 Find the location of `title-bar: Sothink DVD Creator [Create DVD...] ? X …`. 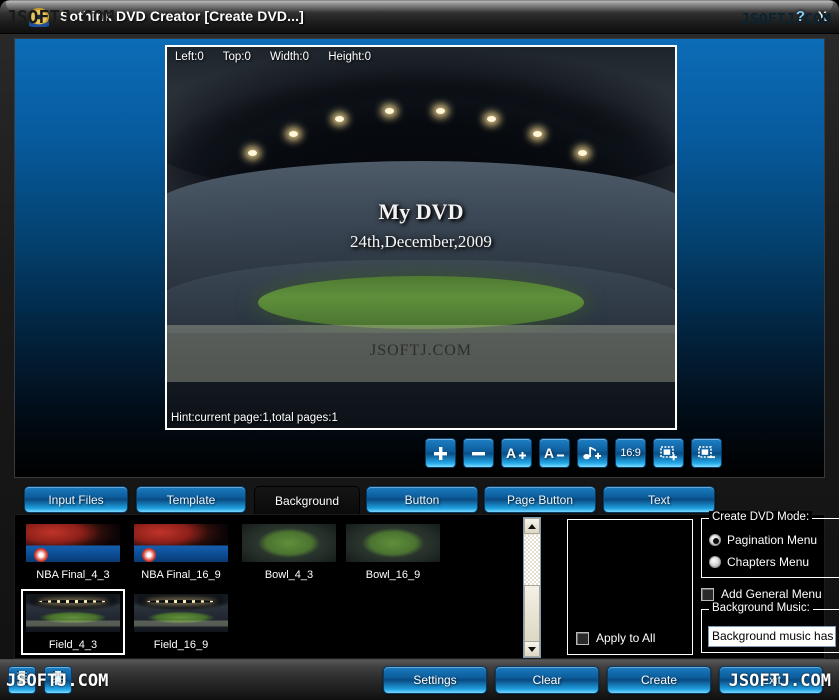

title-bar: Sothink DVD Creator [Create DVD...] ? X … is located at coordinates (419, 17).